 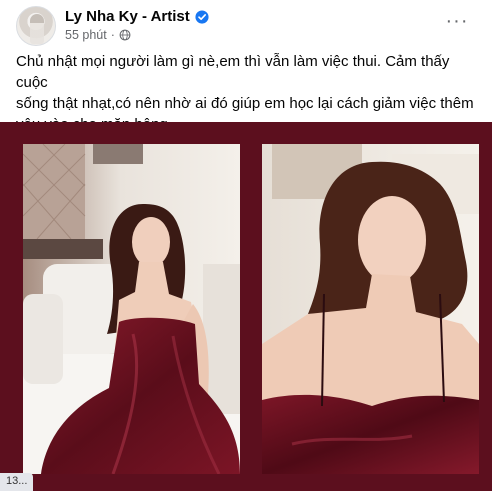 I want to click on public-globe-icon, so click(x=125, y=35).